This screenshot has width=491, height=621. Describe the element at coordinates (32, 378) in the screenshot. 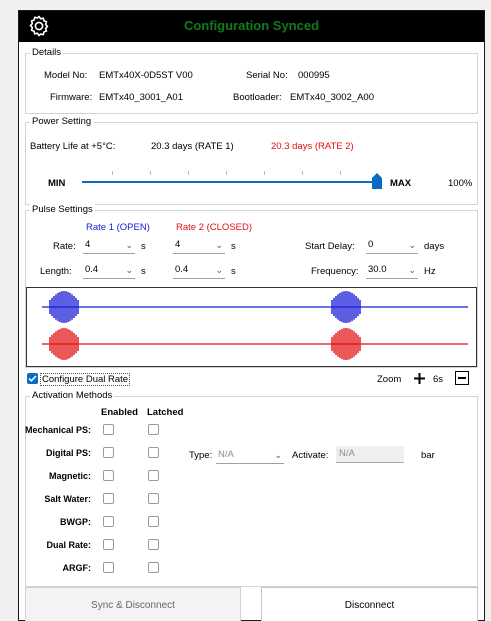

I see `configure-dual-rate-checkbox` at that location.